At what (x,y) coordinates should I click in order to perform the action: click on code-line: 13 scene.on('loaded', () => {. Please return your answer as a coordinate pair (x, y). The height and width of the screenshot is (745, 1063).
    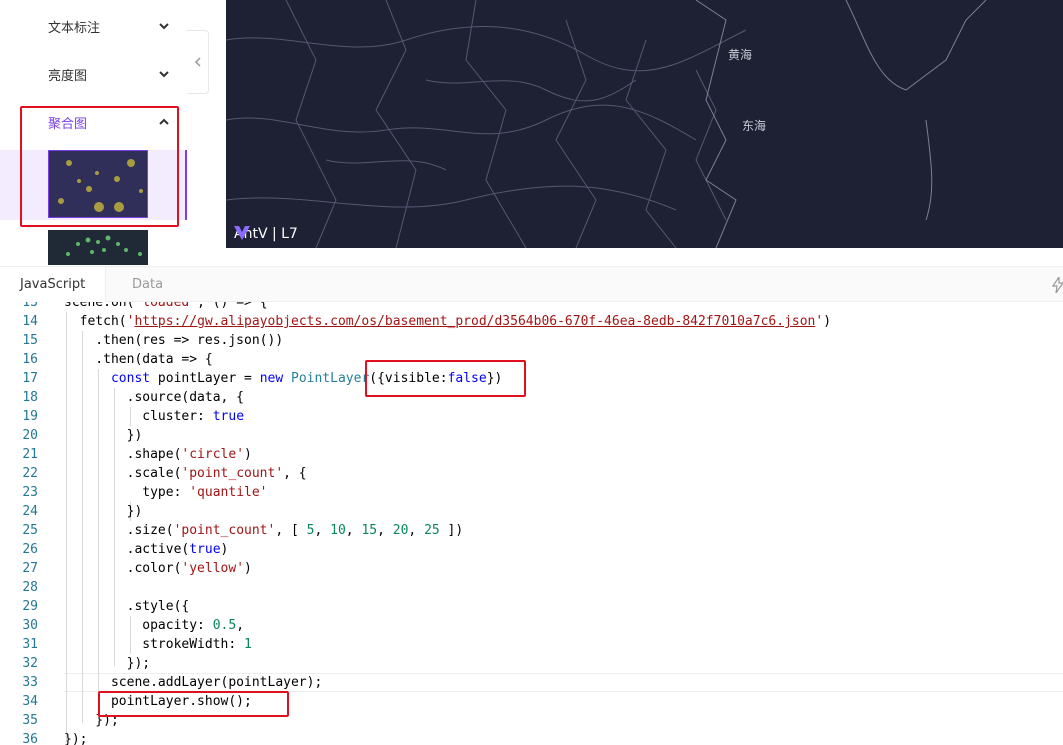
    Looking at the image, I should click on (531, 307).